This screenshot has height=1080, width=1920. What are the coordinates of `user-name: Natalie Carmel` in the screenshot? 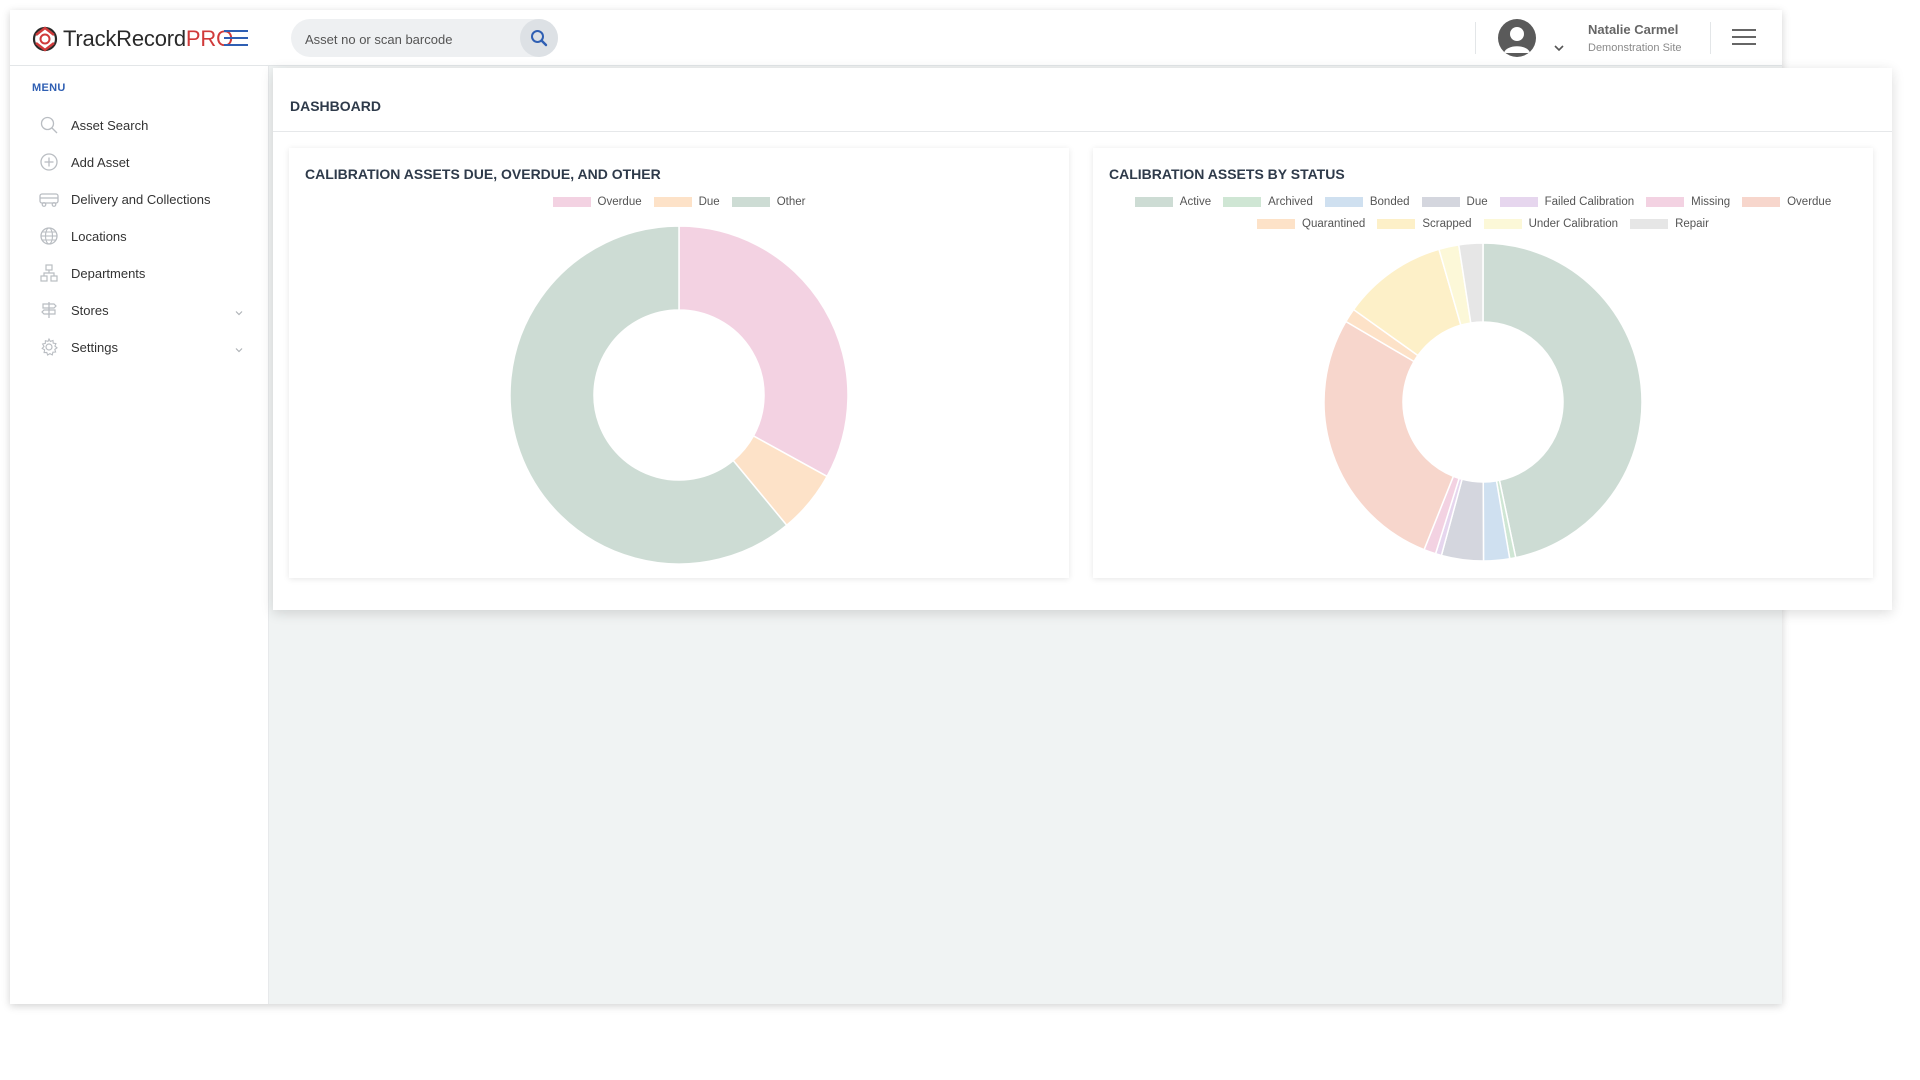 It's located at (1633, 29).